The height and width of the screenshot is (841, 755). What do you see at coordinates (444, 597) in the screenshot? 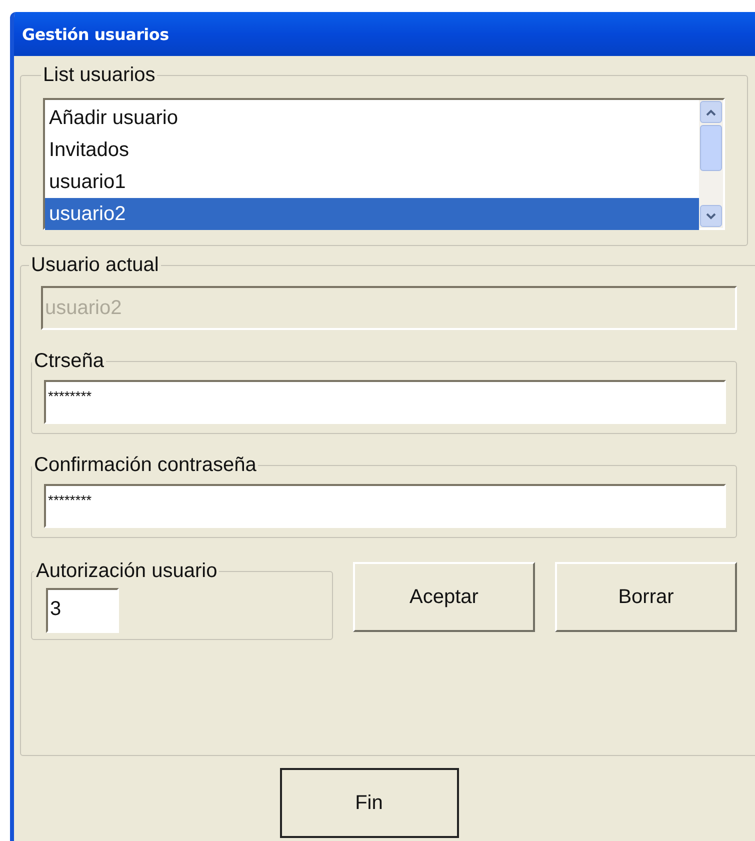
I see `dialog-button: Aceptar` at bounding box center [444, 597].